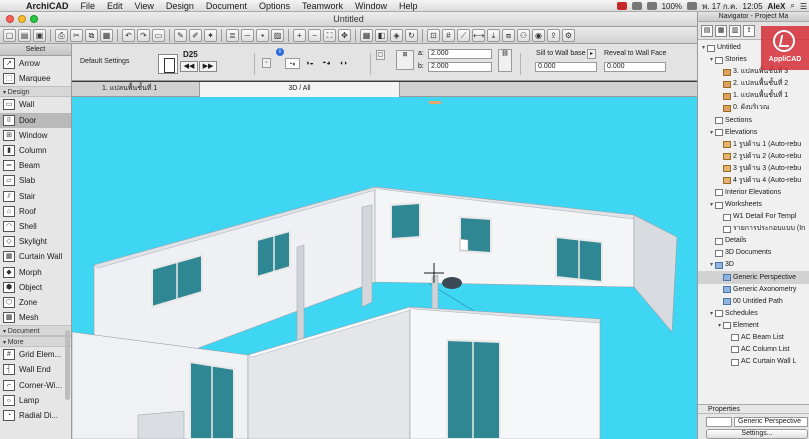 This screenshot has height=439, width=809. What do you see at coordinates (9, 35) in the screenshot?
I see `new-file-icon: ▢` at bounding box center [9, 35].